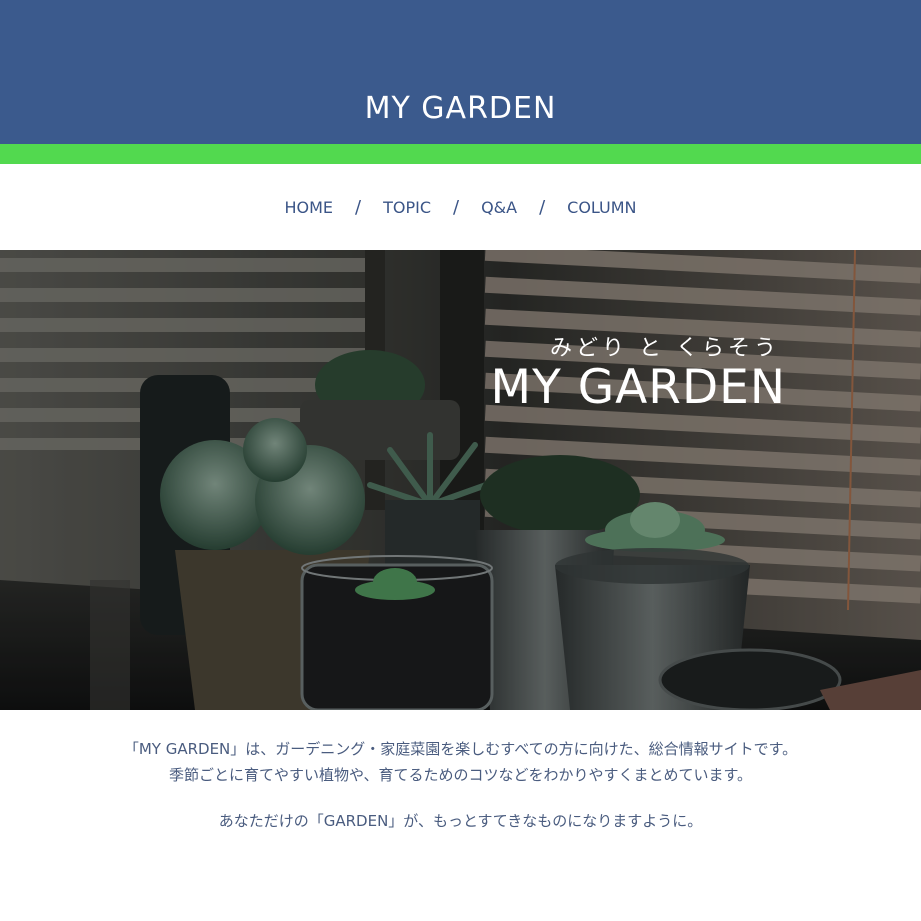 The width and height of the screenshot is (921, 921). What do you see at coordinates (601, 207) in the screenshot?
I see `nav-item-column: COLUMN` at bounding box center [601, 207].